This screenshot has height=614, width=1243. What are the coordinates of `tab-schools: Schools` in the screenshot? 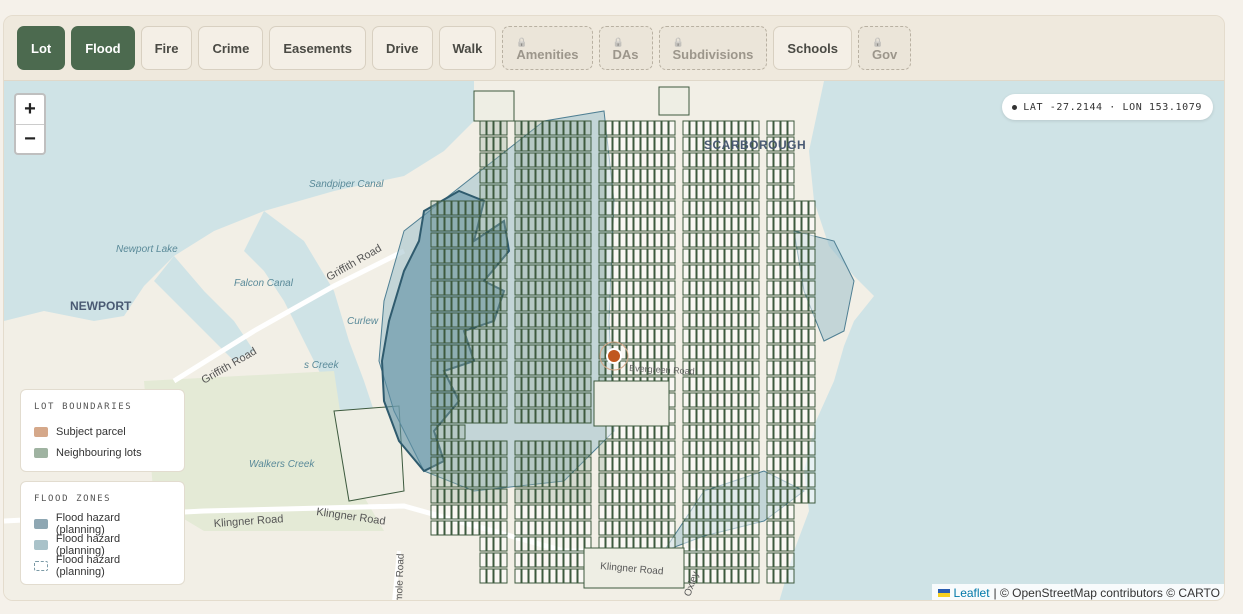 It's located at (812, 48).